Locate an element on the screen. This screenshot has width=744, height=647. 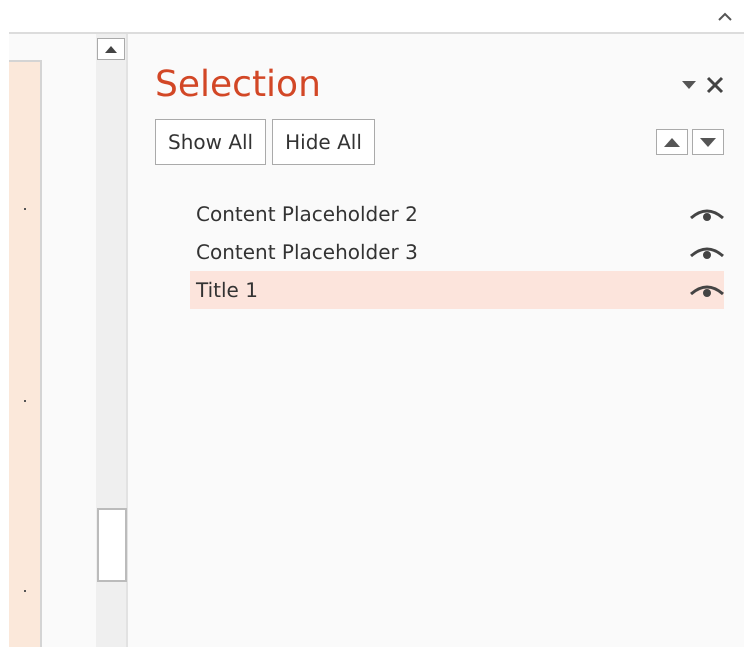
move-down-button is located at coordinates (708, 142).